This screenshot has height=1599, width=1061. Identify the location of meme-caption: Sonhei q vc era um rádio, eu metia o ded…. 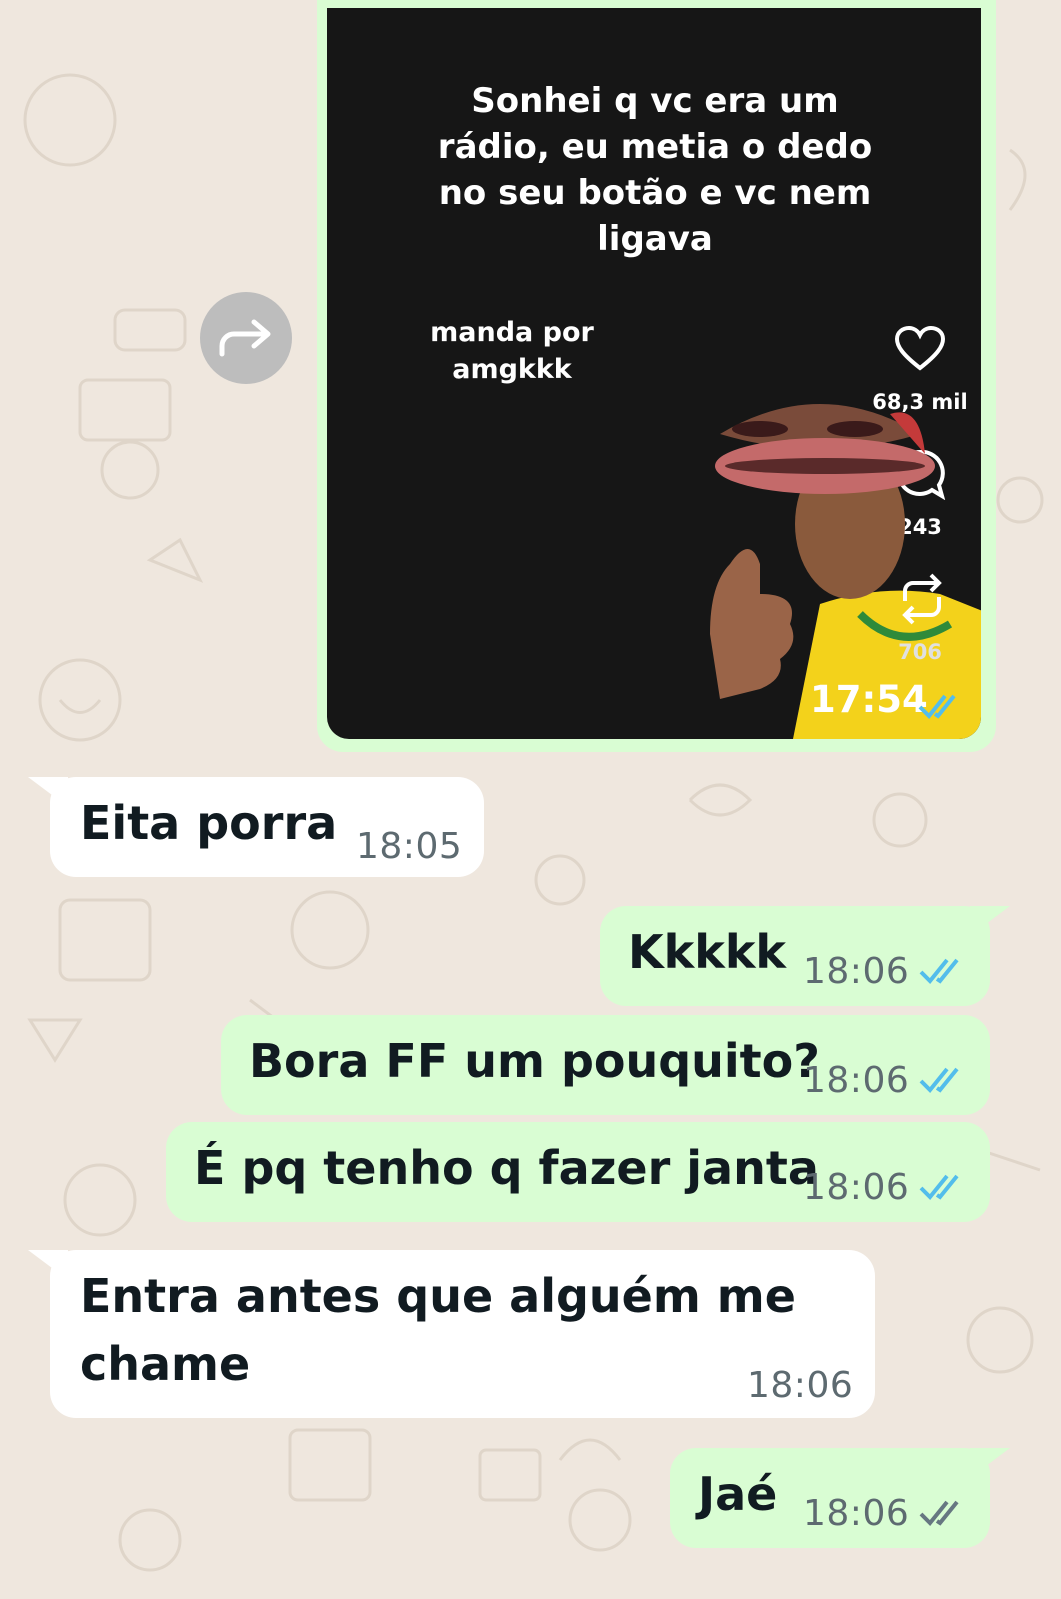
(655, 170).